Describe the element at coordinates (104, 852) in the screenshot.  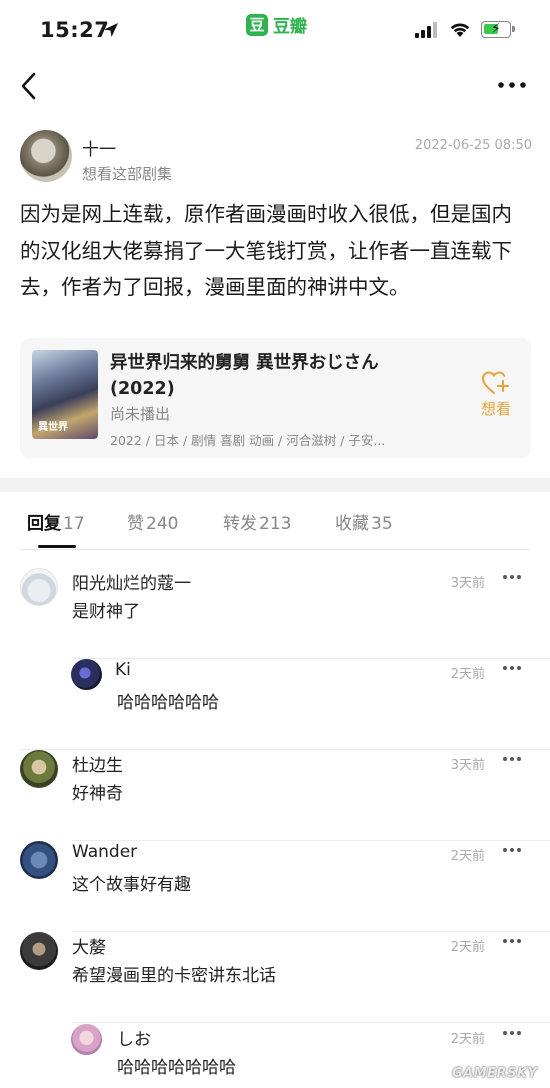
I see `commenter-name: Wander` at that location.